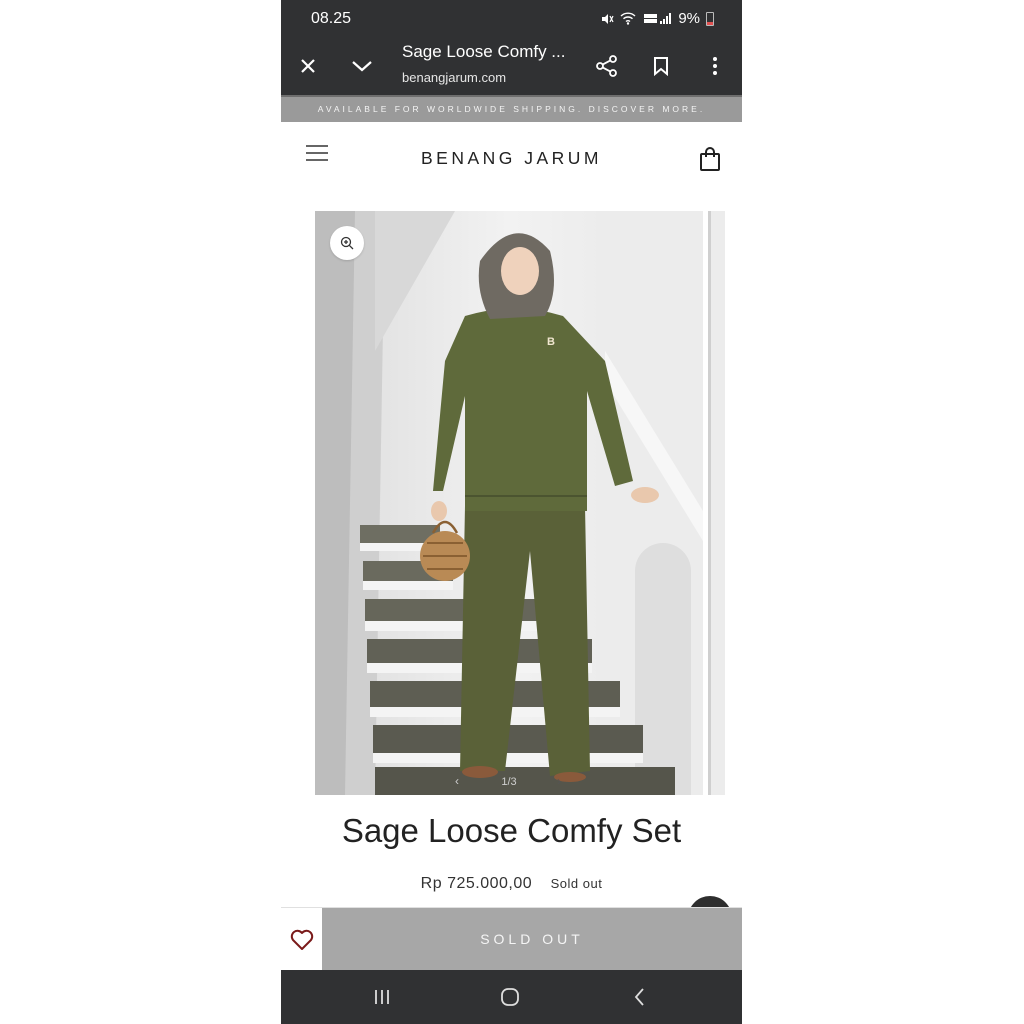  I want to click on site-header: BENANG JARUM, so click(511, 162).